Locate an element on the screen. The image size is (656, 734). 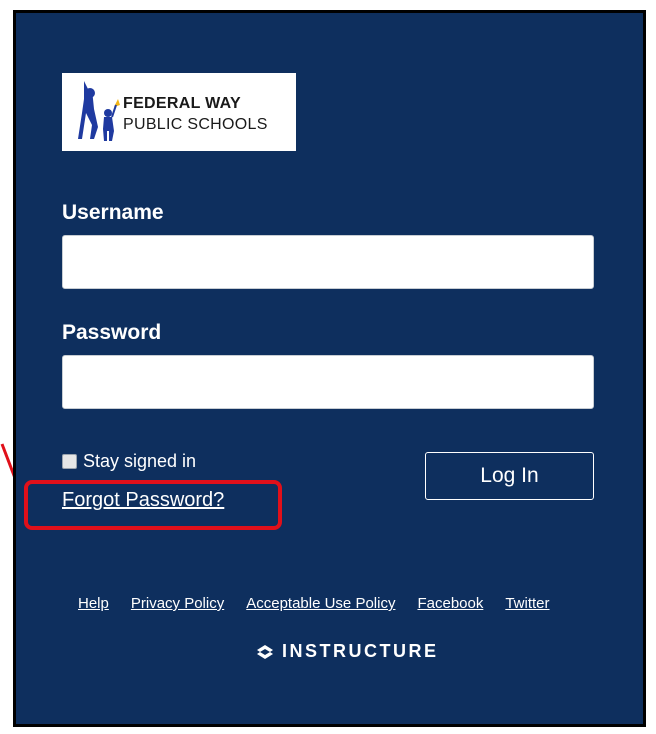
footer-link-twitter: Twitter is located at coordinates (527, 603).